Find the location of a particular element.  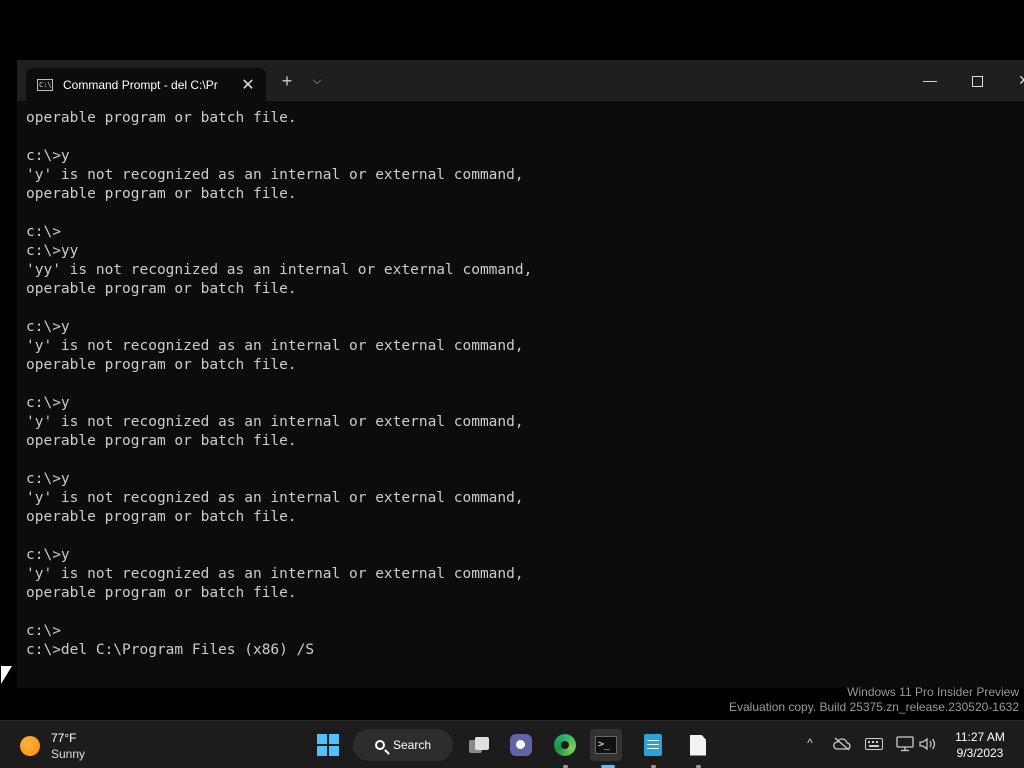

clock-date: 9/3/2023 is located at coordinates (980, 753).